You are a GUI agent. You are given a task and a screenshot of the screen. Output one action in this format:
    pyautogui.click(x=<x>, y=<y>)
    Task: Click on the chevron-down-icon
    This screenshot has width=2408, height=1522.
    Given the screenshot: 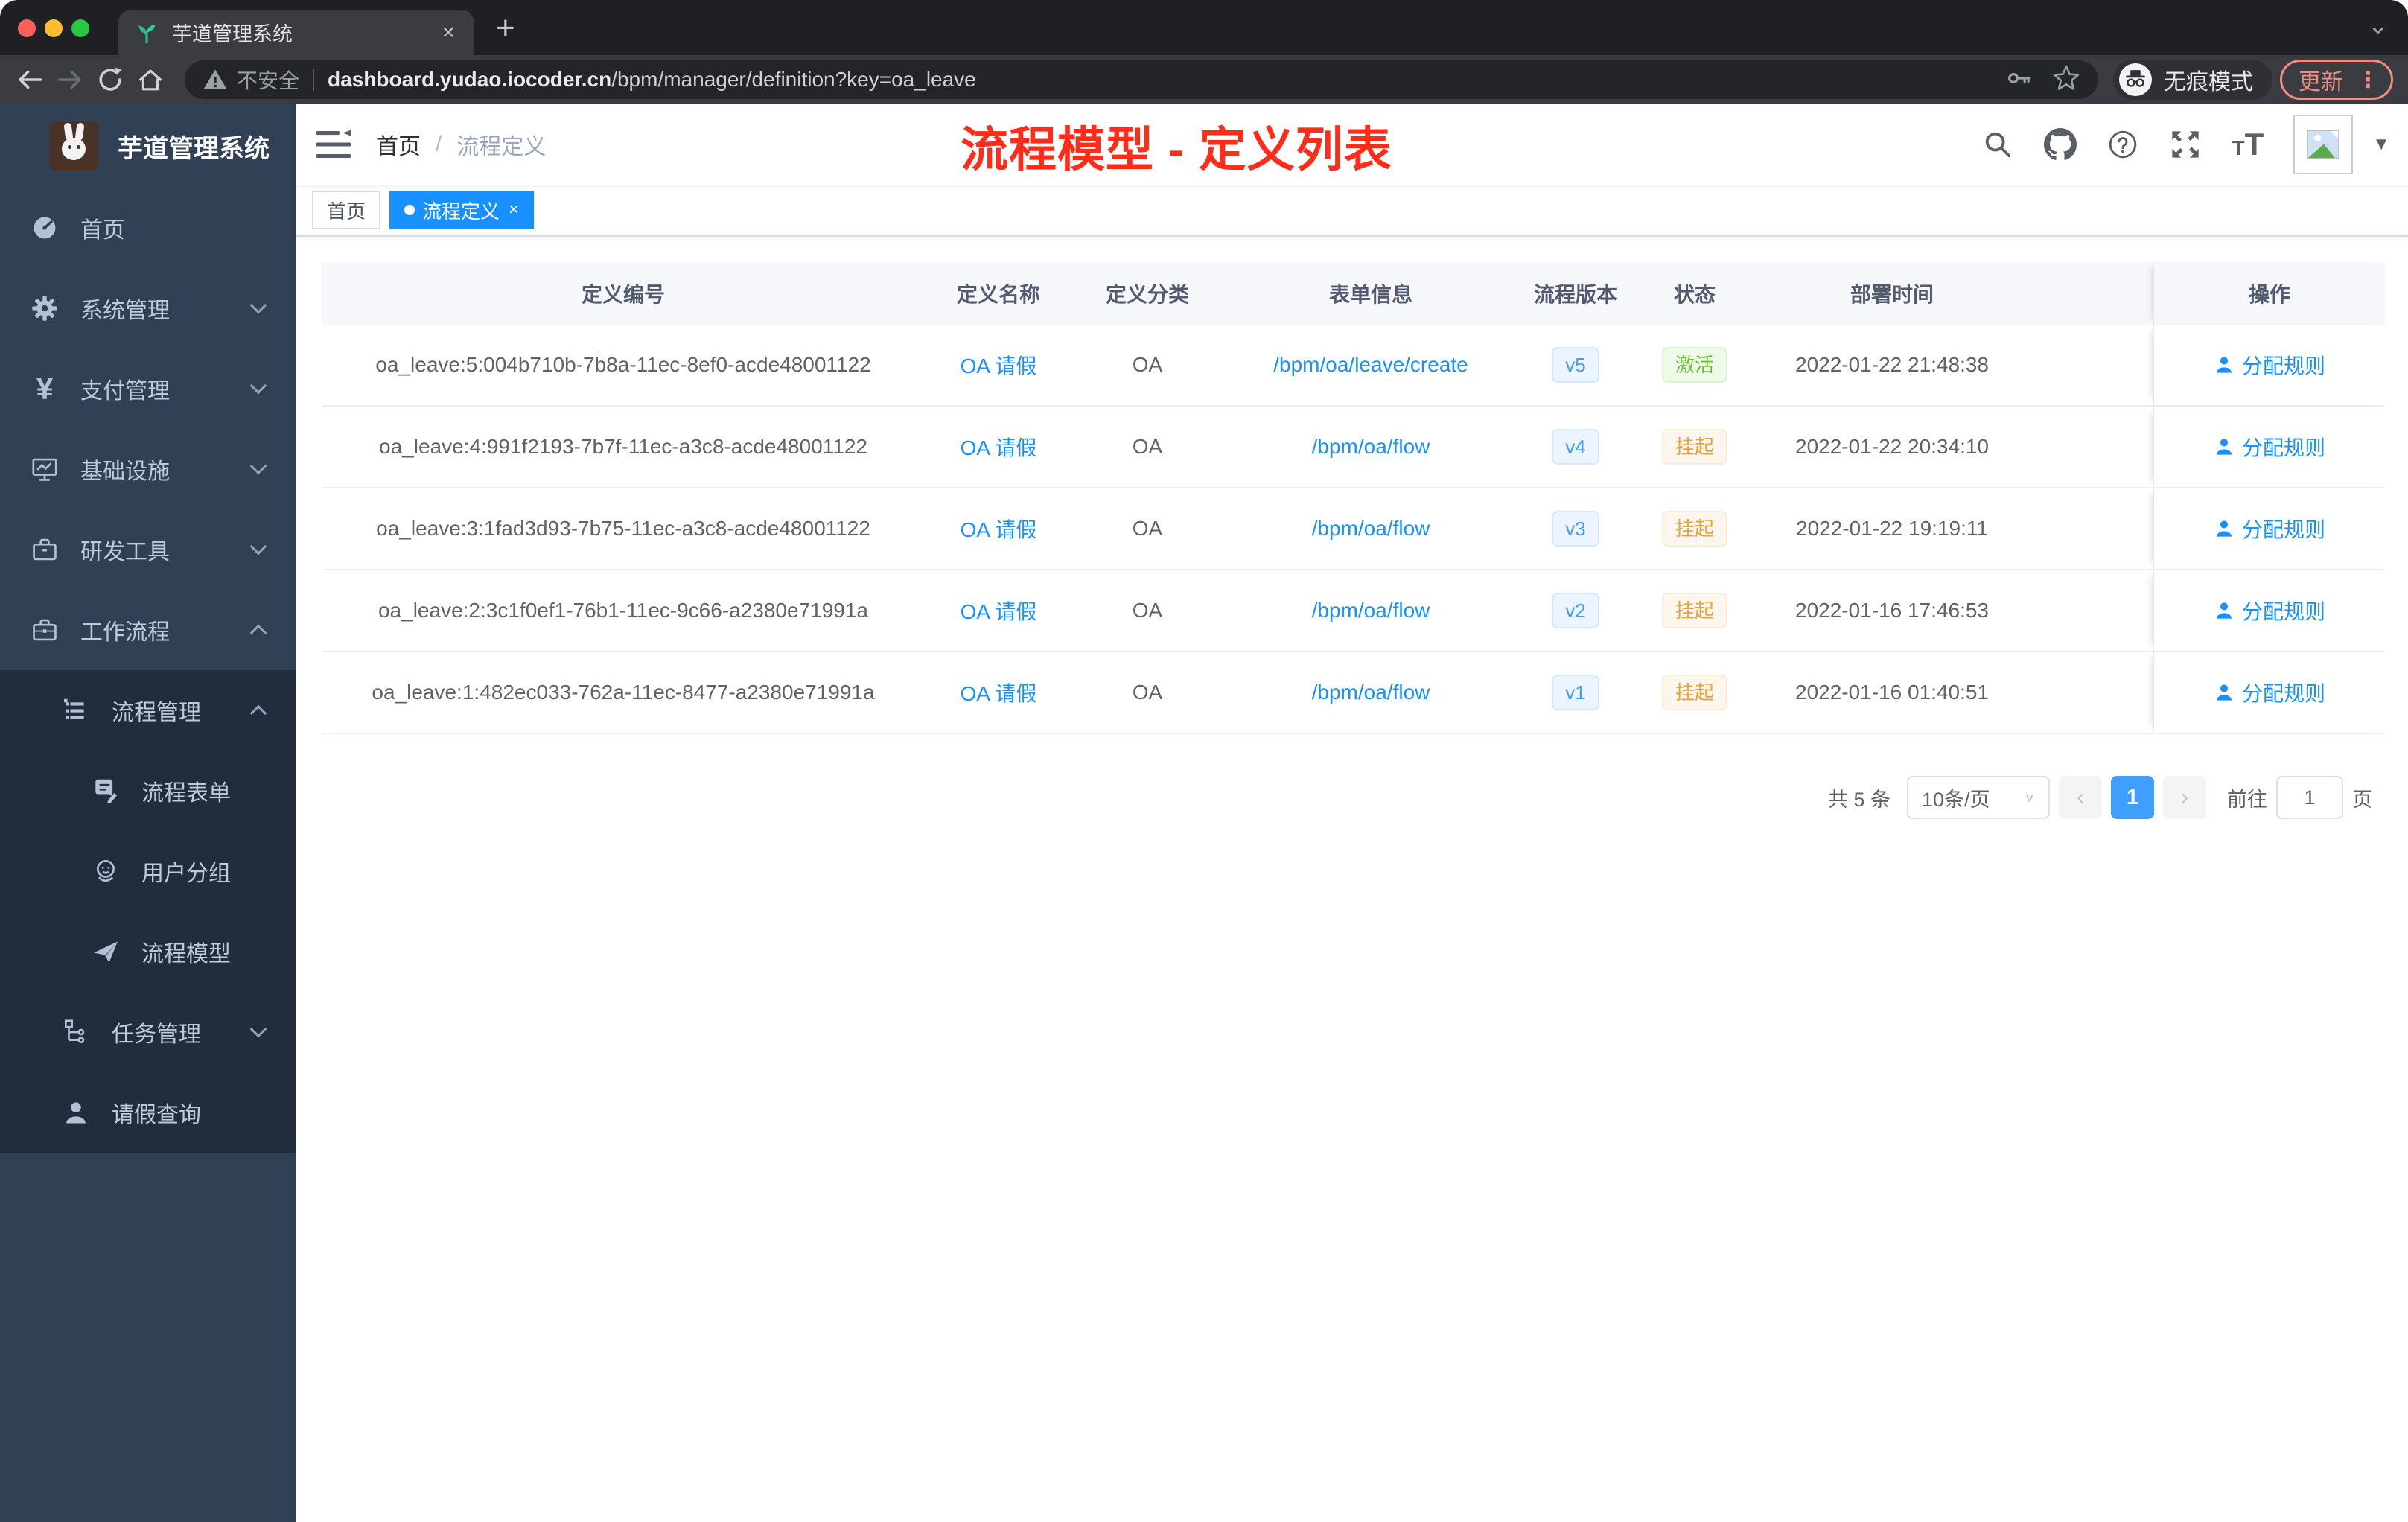 What is the action you would take?
    pyautogui.click(x=258, y=386)
    